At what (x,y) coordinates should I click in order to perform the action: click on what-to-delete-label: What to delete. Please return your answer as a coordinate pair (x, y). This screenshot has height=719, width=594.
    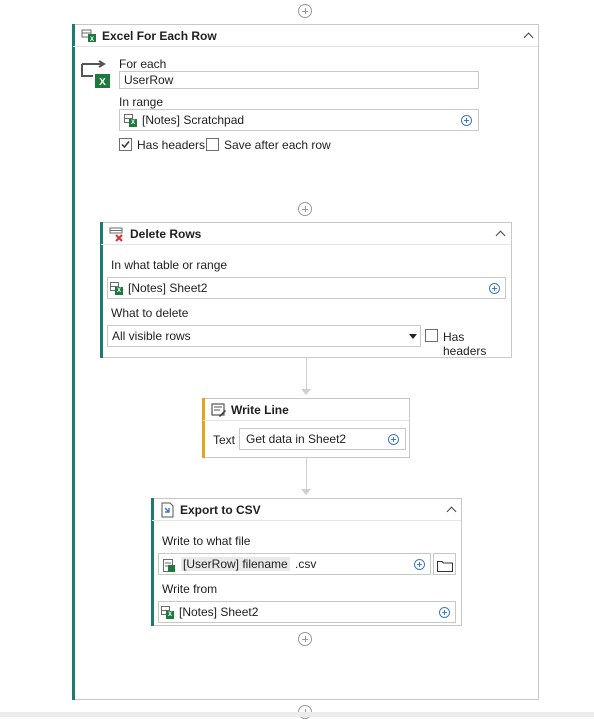
    Looking at the image, I should click on (150, 313).